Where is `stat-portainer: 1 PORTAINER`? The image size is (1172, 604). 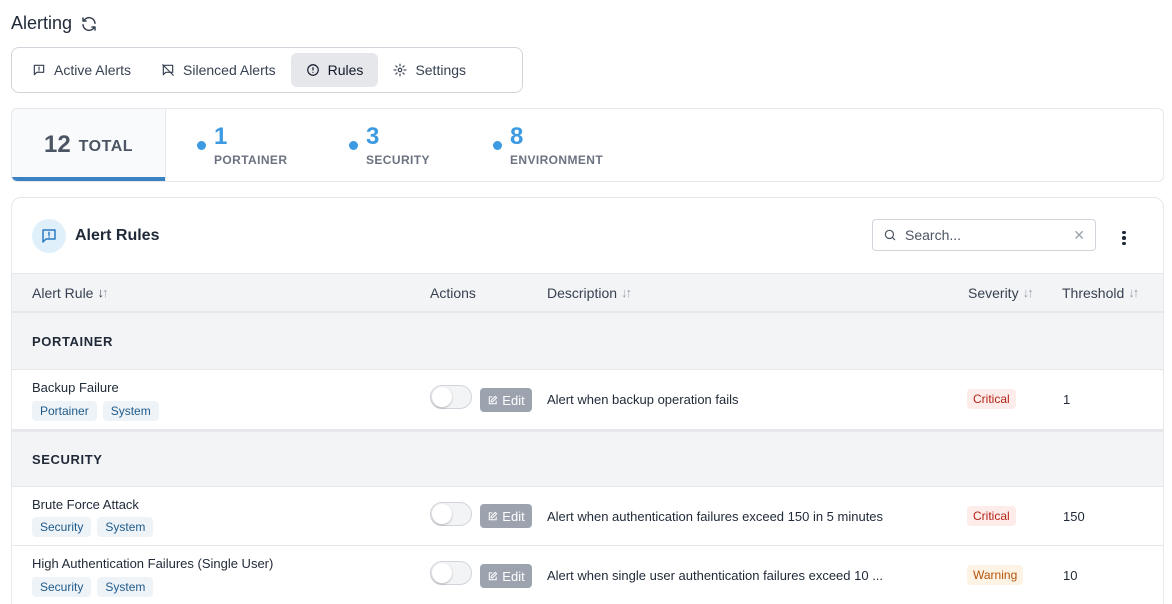 stat-portainer: 1 PORTAINER is located at coordinates (242, 145).